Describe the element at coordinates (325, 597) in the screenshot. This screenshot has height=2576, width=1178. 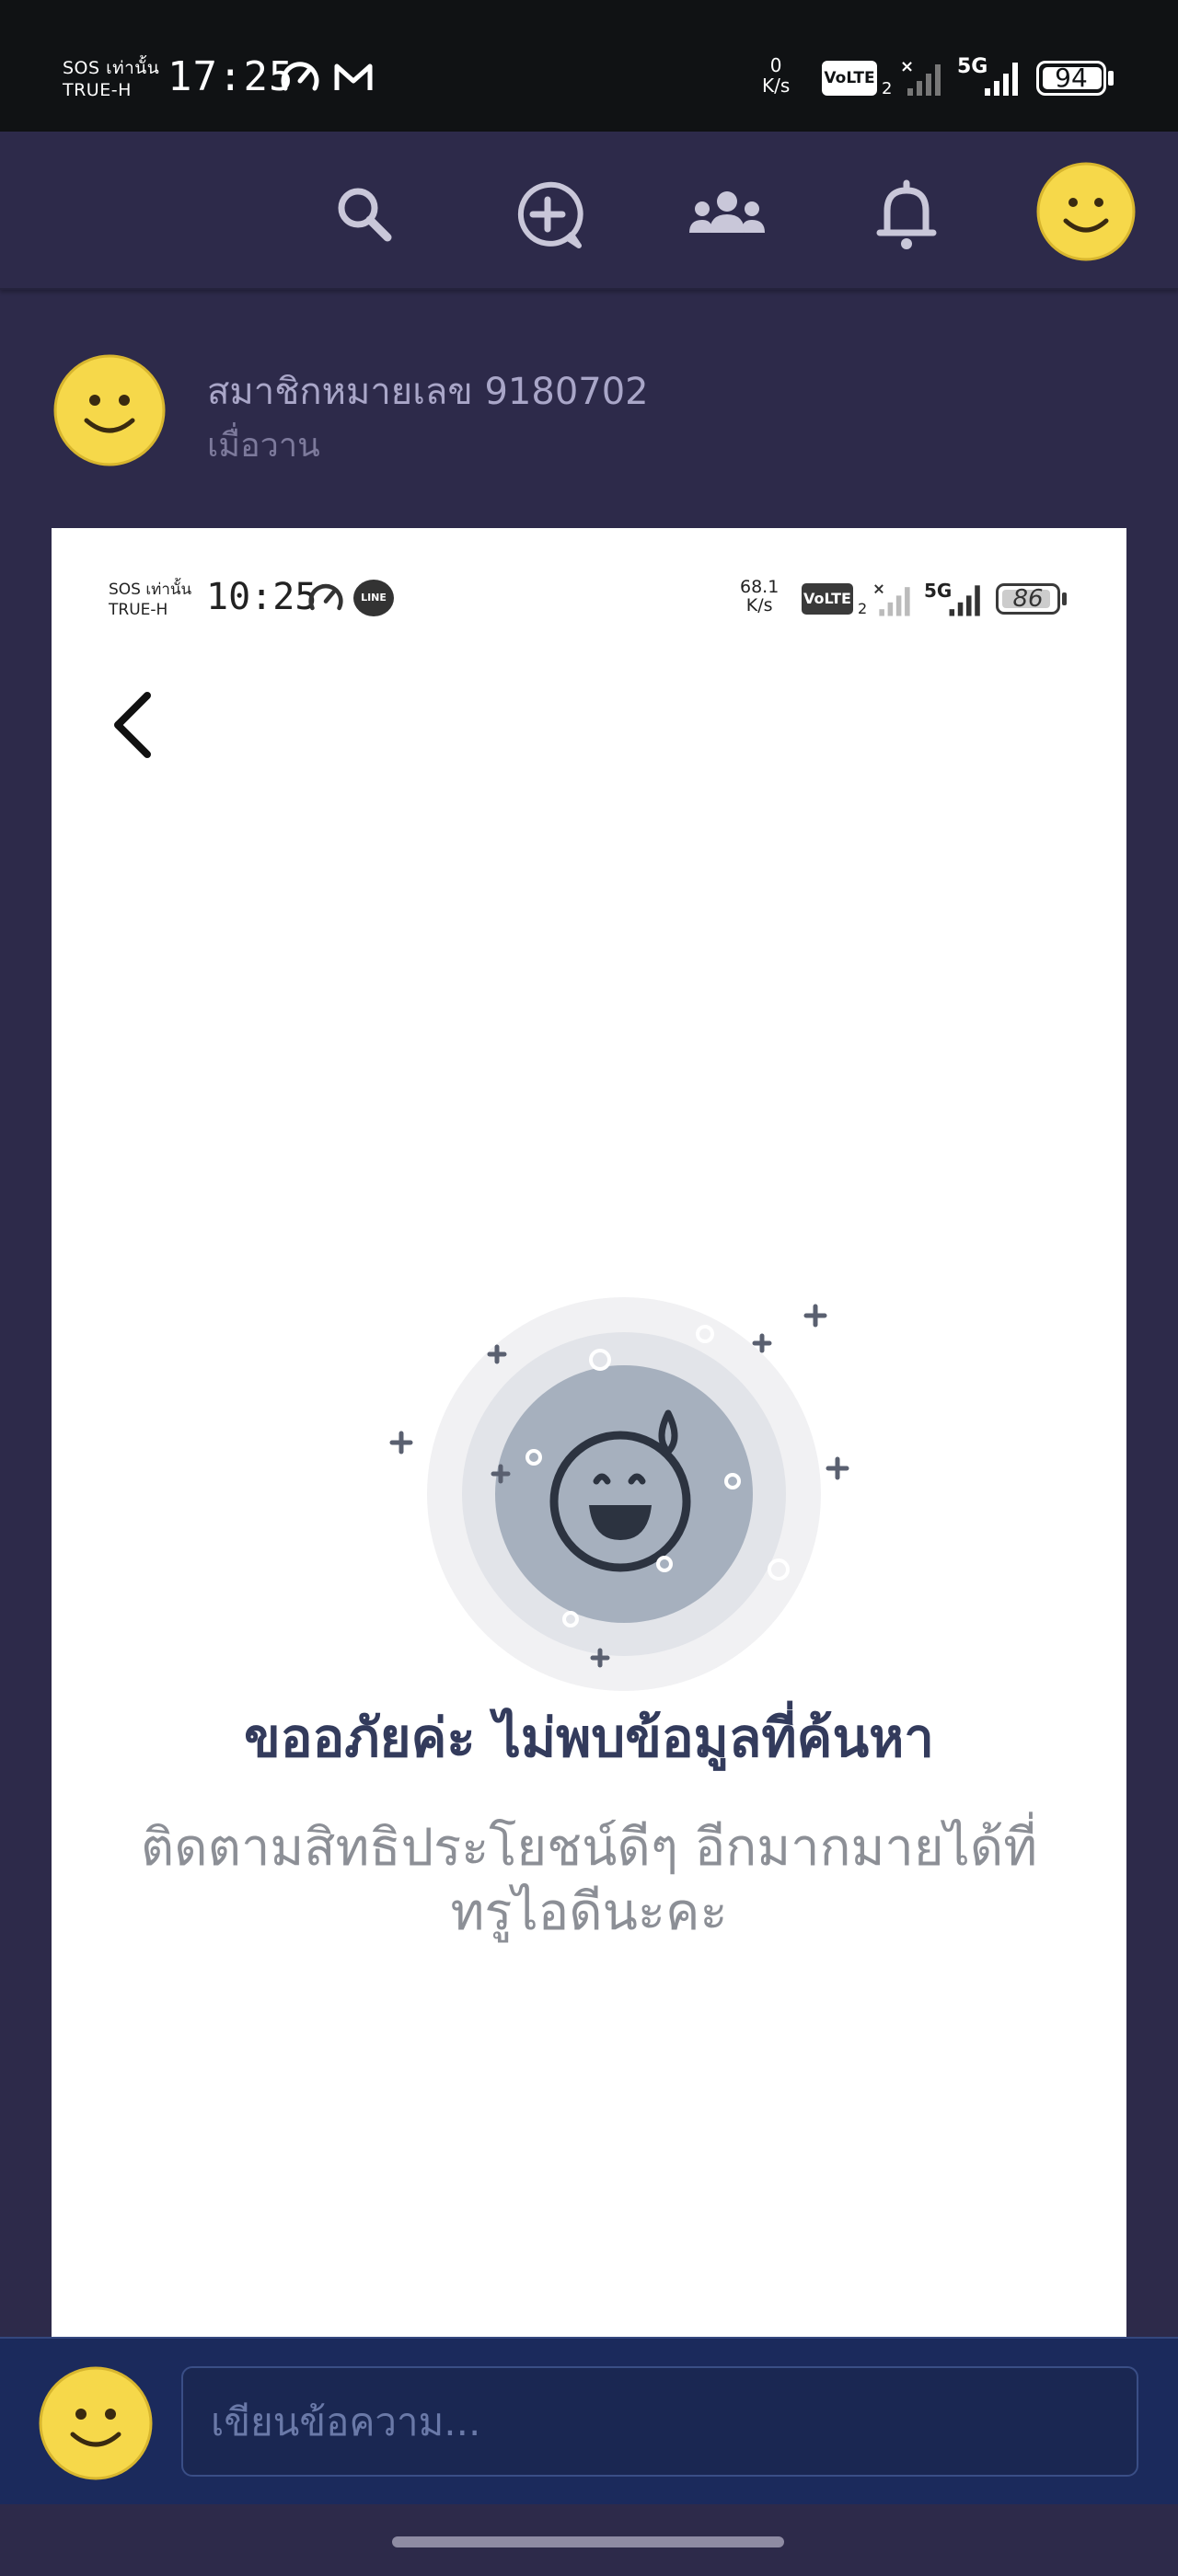
I see `embedded-speedometer-icon` at that location.